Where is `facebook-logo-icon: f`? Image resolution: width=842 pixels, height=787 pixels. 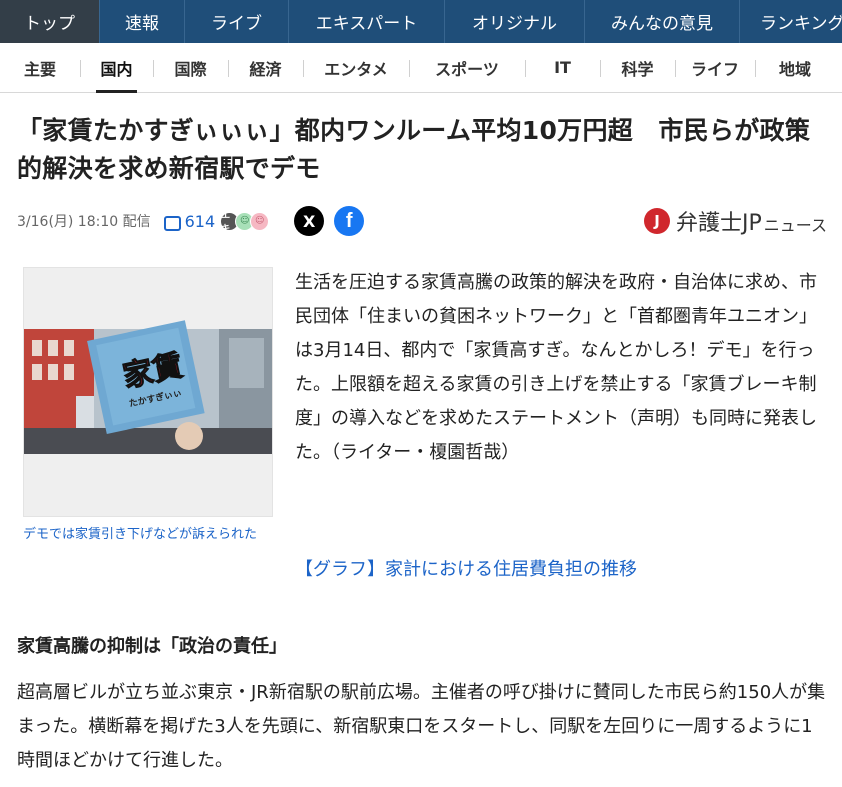
facebook-logo-icon: f is located at coordinates (349, 220).